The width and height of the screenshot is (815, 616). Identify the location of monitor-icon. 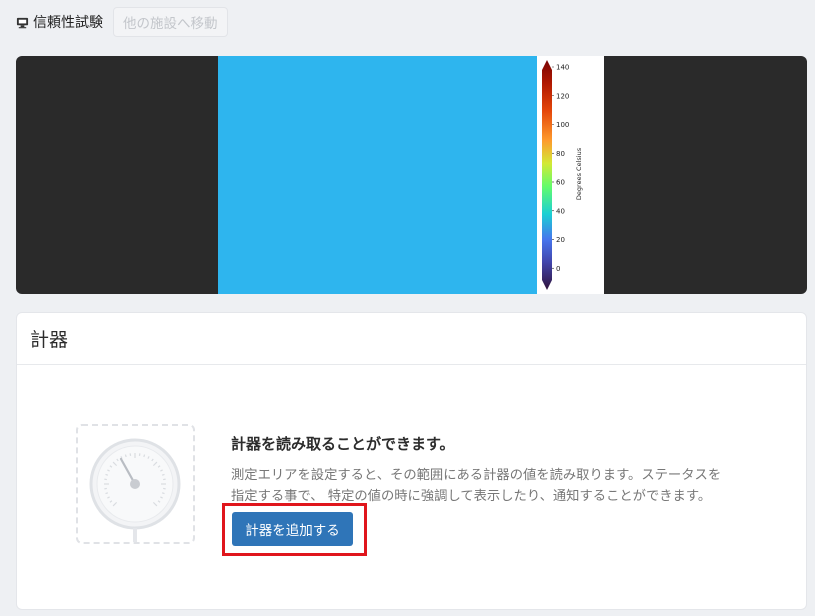
(22, 22).